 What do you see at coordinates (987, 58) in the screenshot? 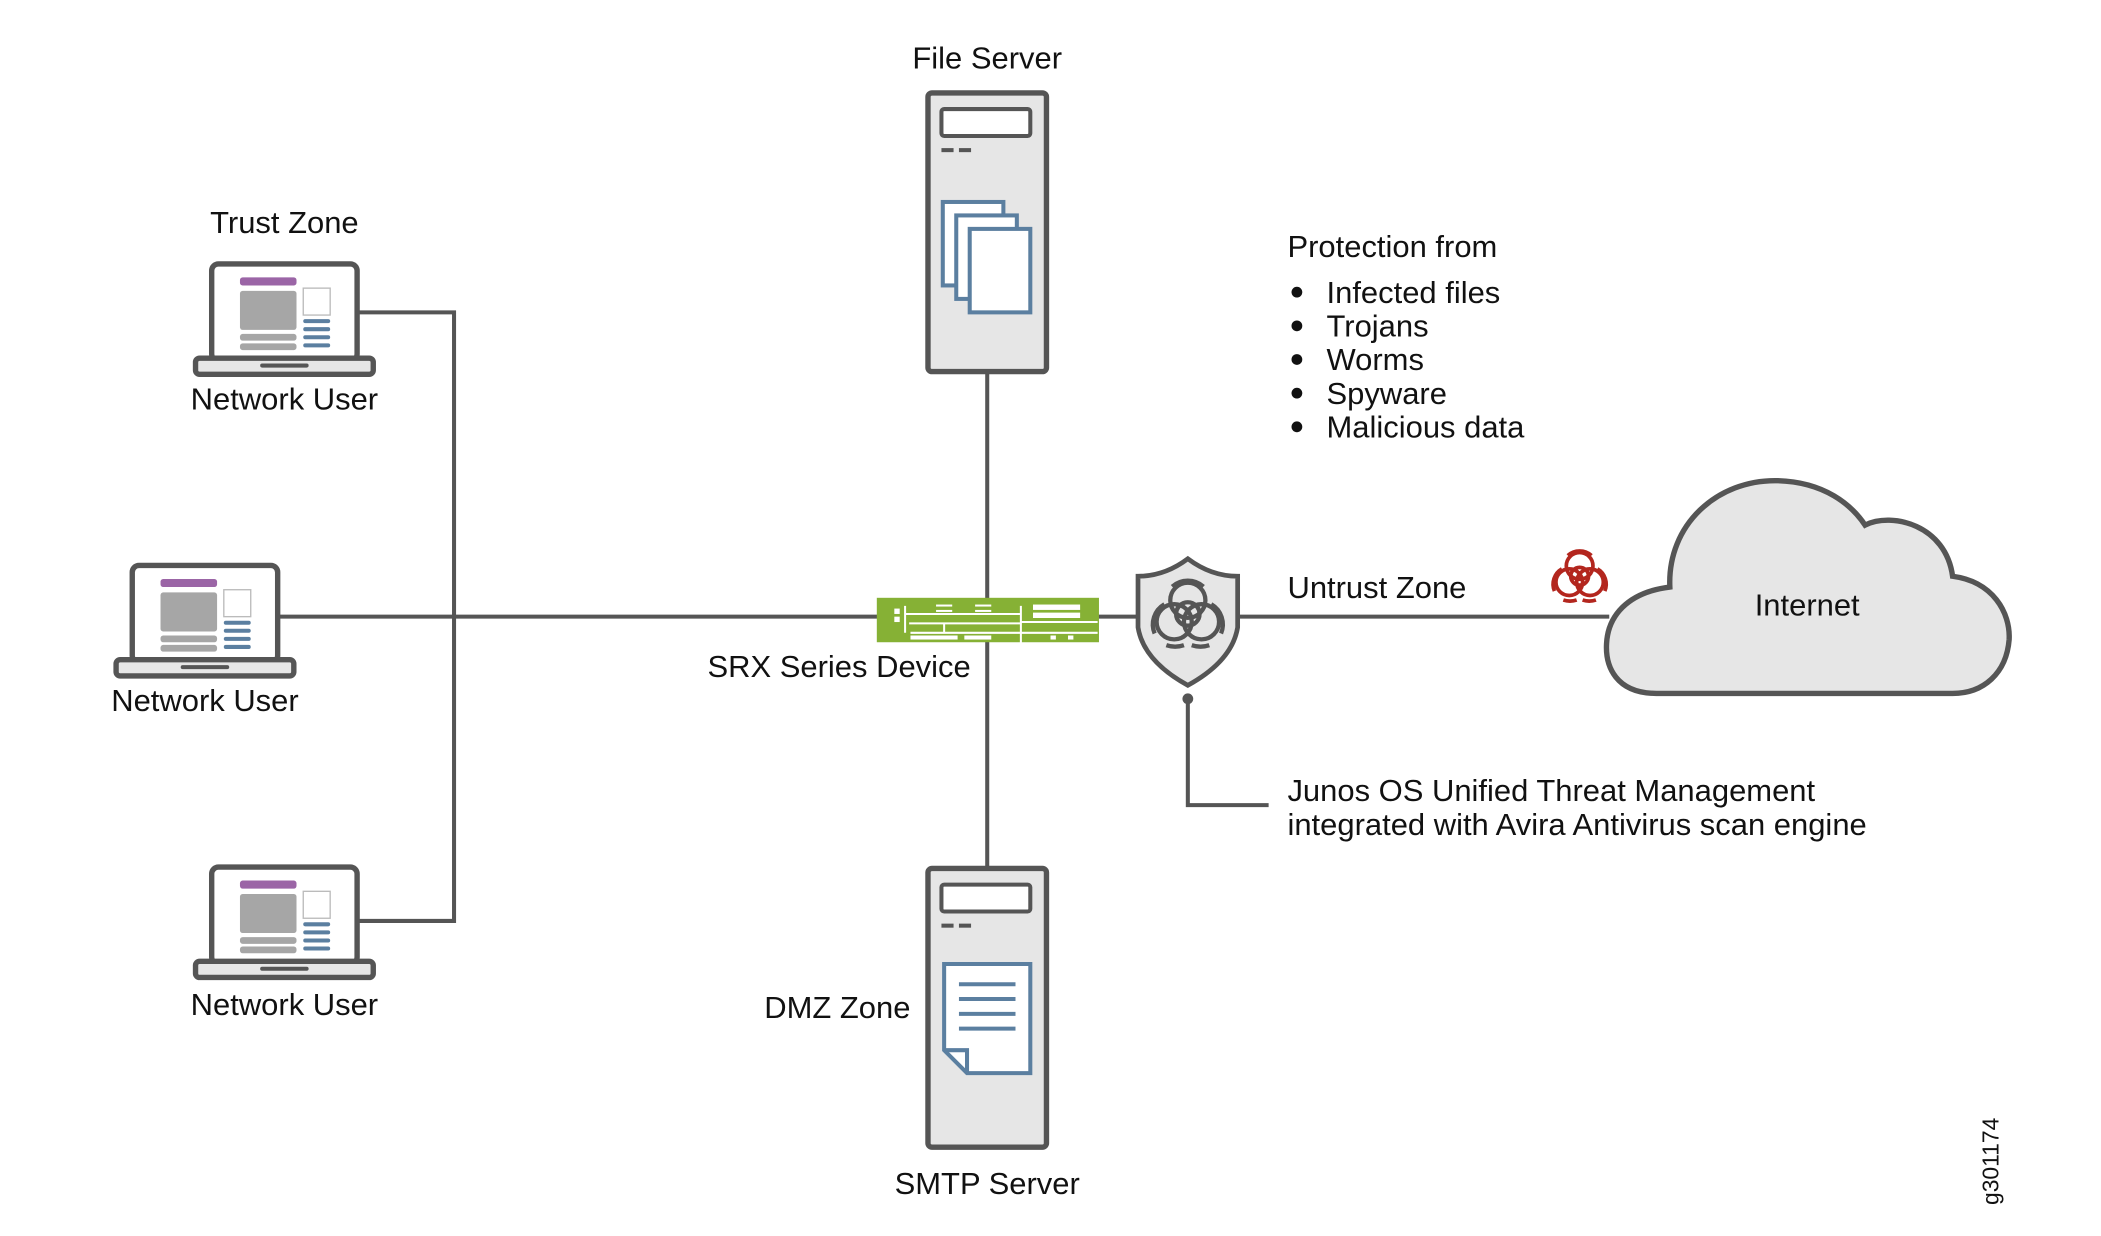
I see `file-server-label: File Server` at bounding box center [987, 58].